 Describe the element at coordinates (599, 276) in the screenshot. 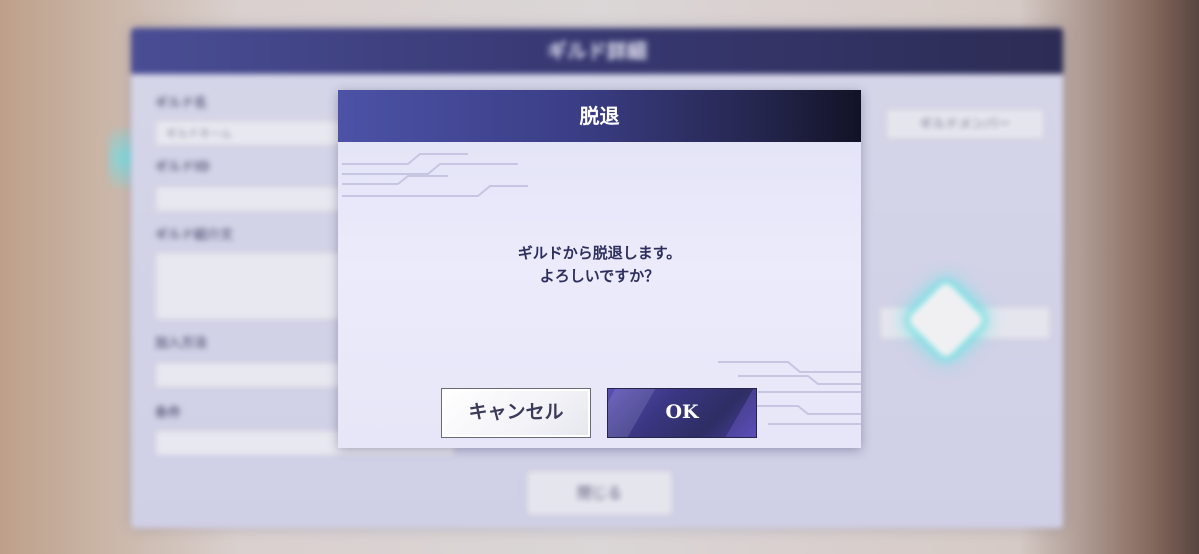

I see `message-line-2: よろしいですか？` at that location.